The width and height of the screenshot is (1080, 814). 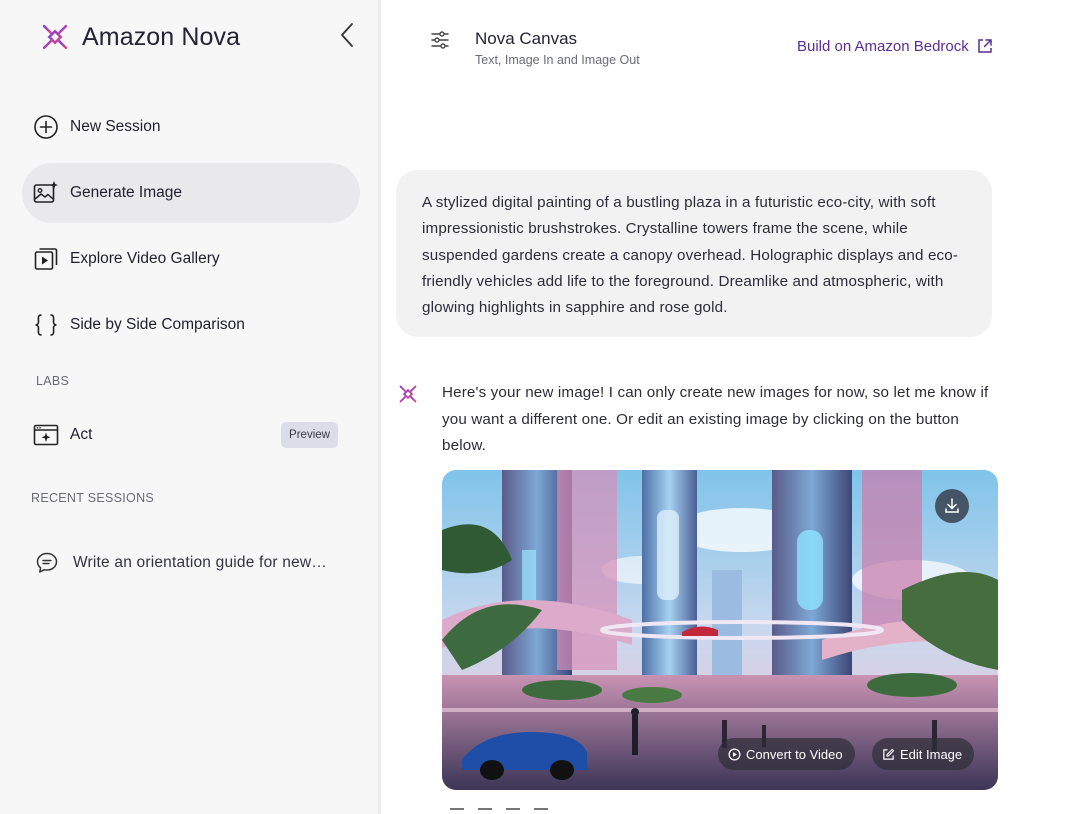 What do you see at coordinates (191, 193) in the screenshot?
I see `sidebar-item-generate-image: Generate Image` at bounding box center [191, 193].